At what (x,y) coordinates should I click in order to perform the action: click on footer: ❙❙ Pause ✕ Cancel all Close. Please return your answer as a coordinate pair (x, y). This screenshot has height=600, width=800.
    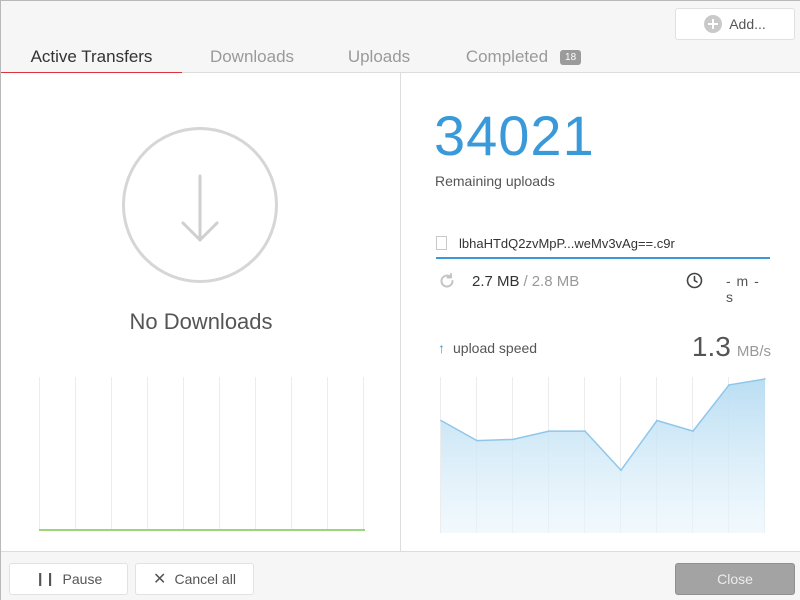
    Looking at the image, I should click on (400, 575).